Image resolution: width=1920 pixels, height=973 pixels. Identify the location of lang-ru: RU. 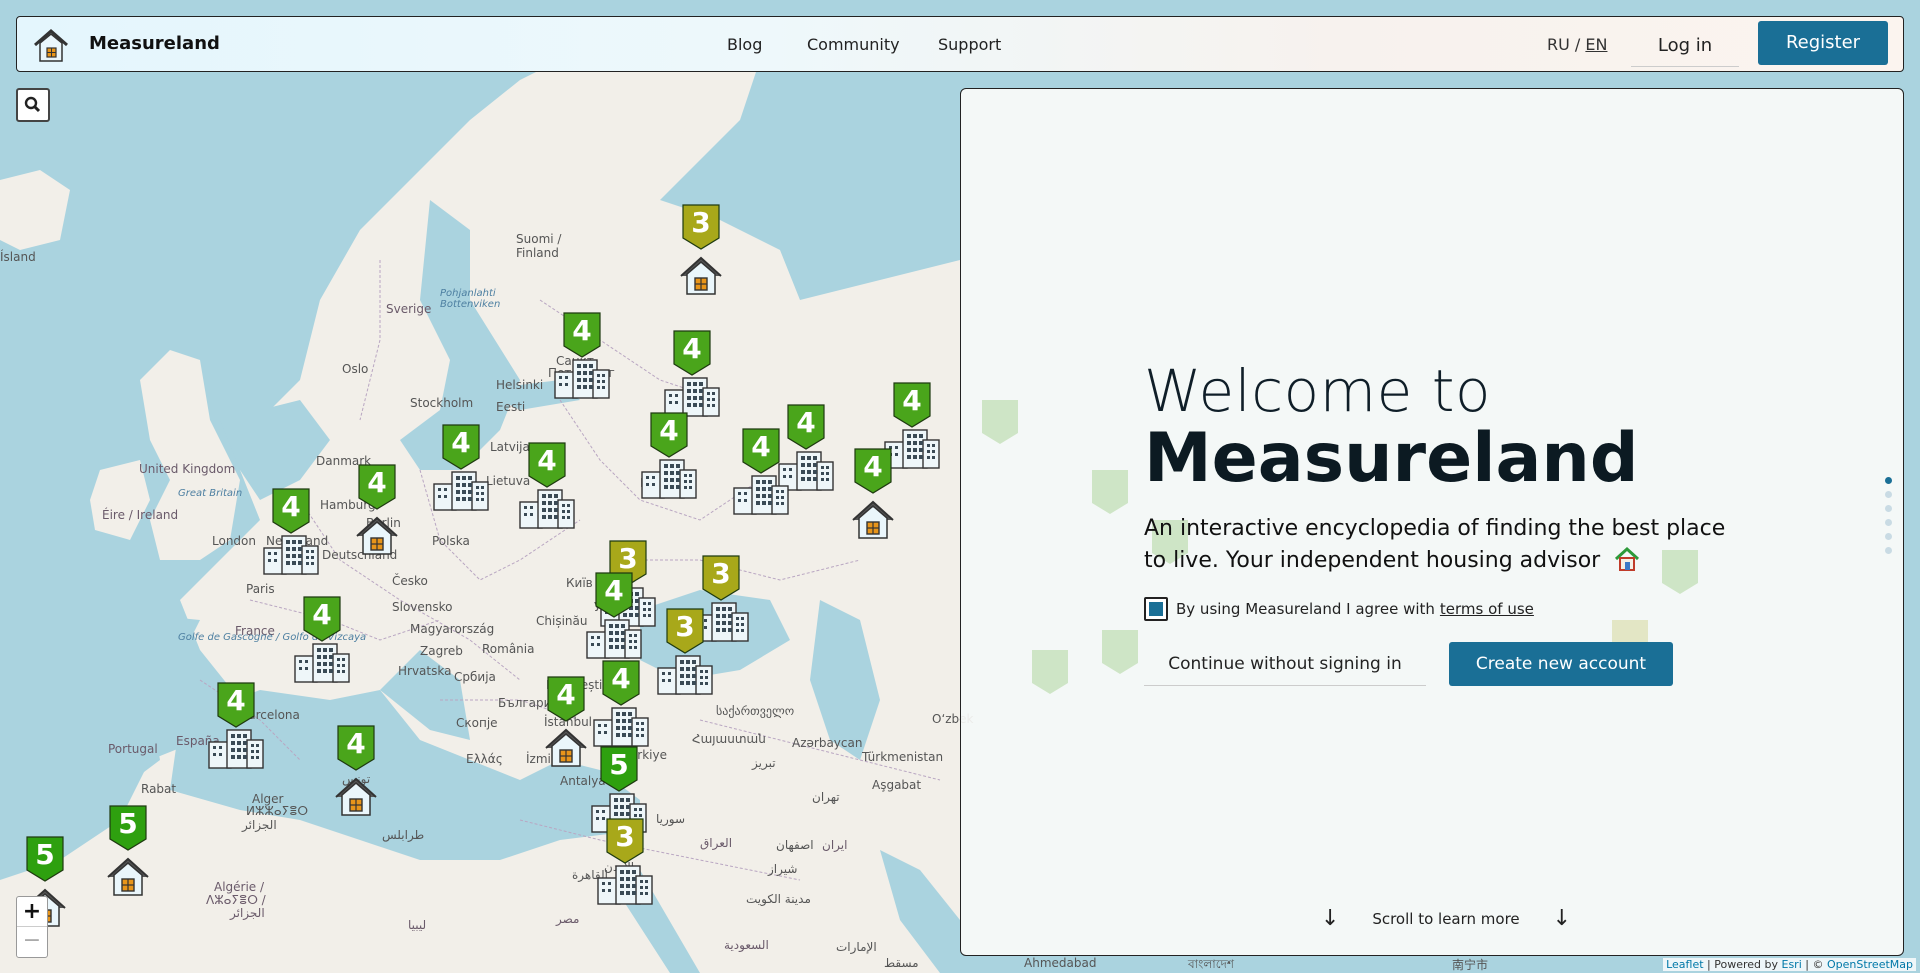
(1558, 44).